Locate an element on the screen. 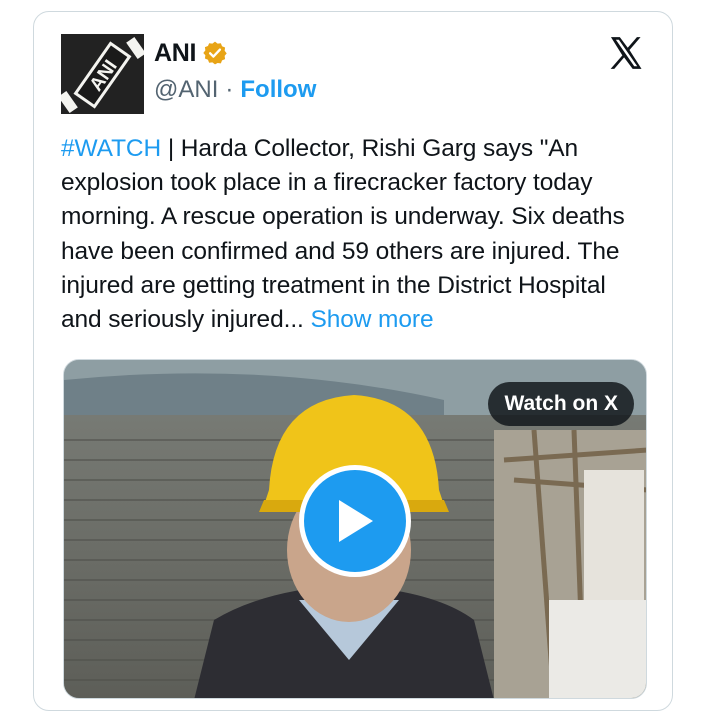 This screenshot has height=711, width=706. handle-row: @ANI · Follow is located at coordinates (235, 90).